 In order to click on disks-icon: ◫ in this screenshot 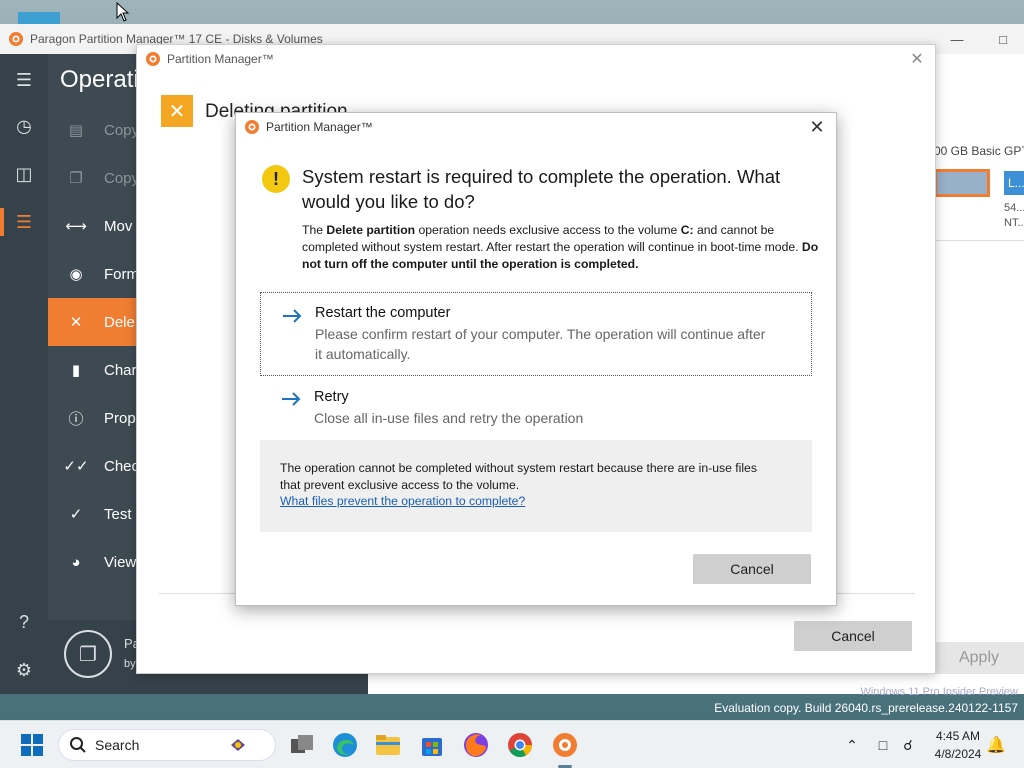, I will do `click(24, 174)`.